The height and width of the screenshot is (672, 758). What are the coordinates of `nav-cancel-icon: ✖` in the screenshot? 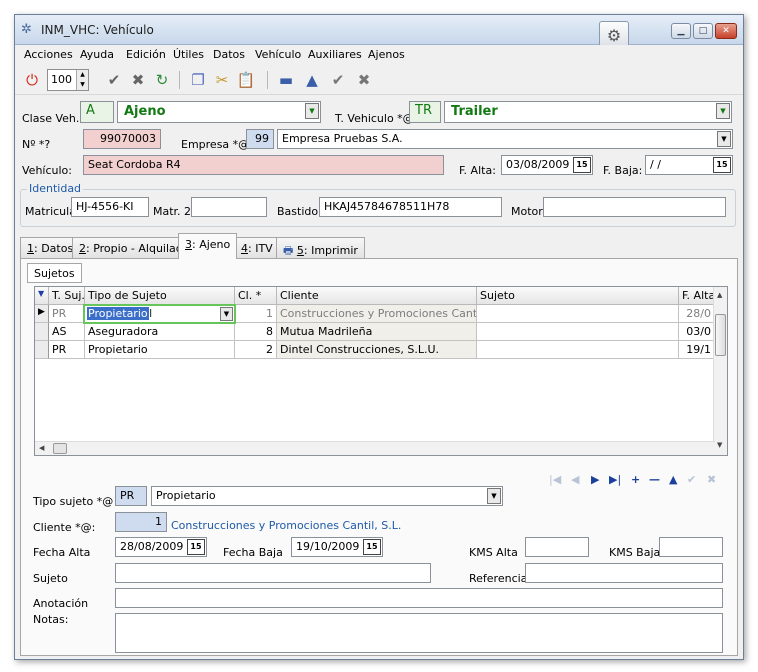 It's located at (711, 479).